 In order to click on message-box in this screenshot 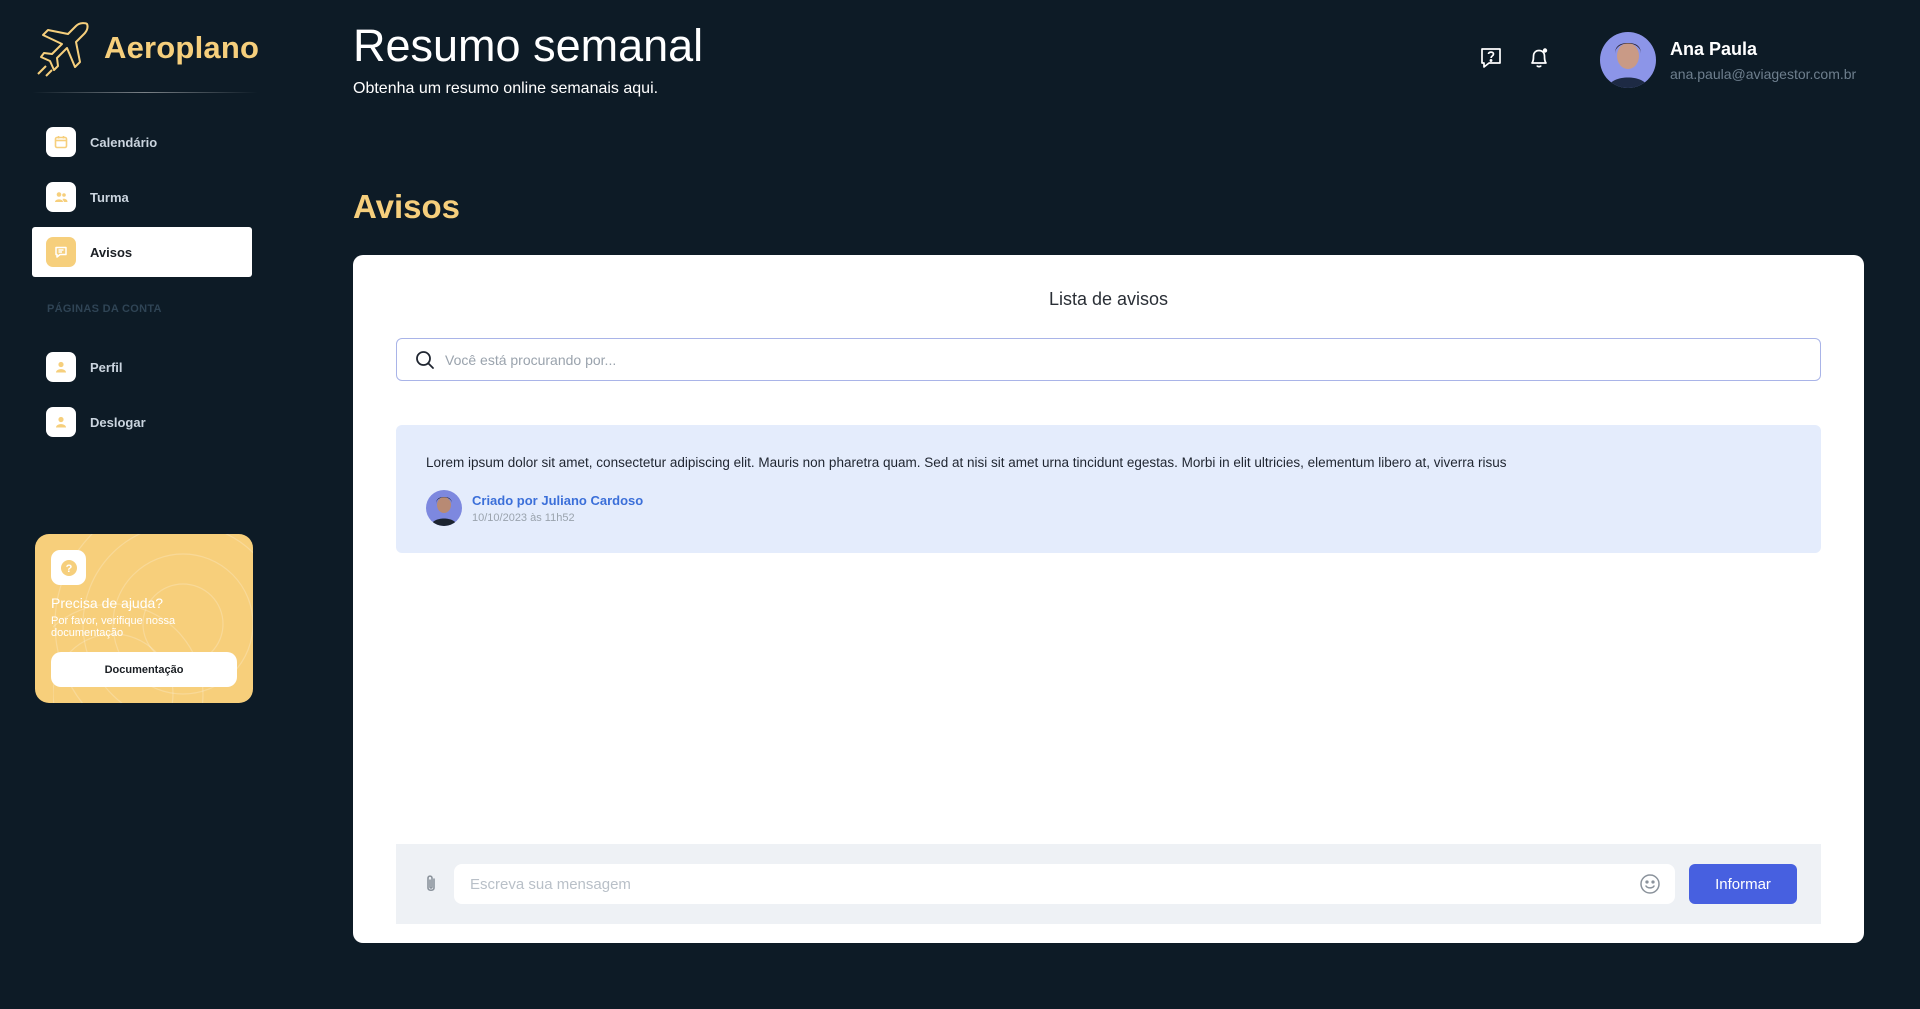, I will do `click(1064, 884)`.